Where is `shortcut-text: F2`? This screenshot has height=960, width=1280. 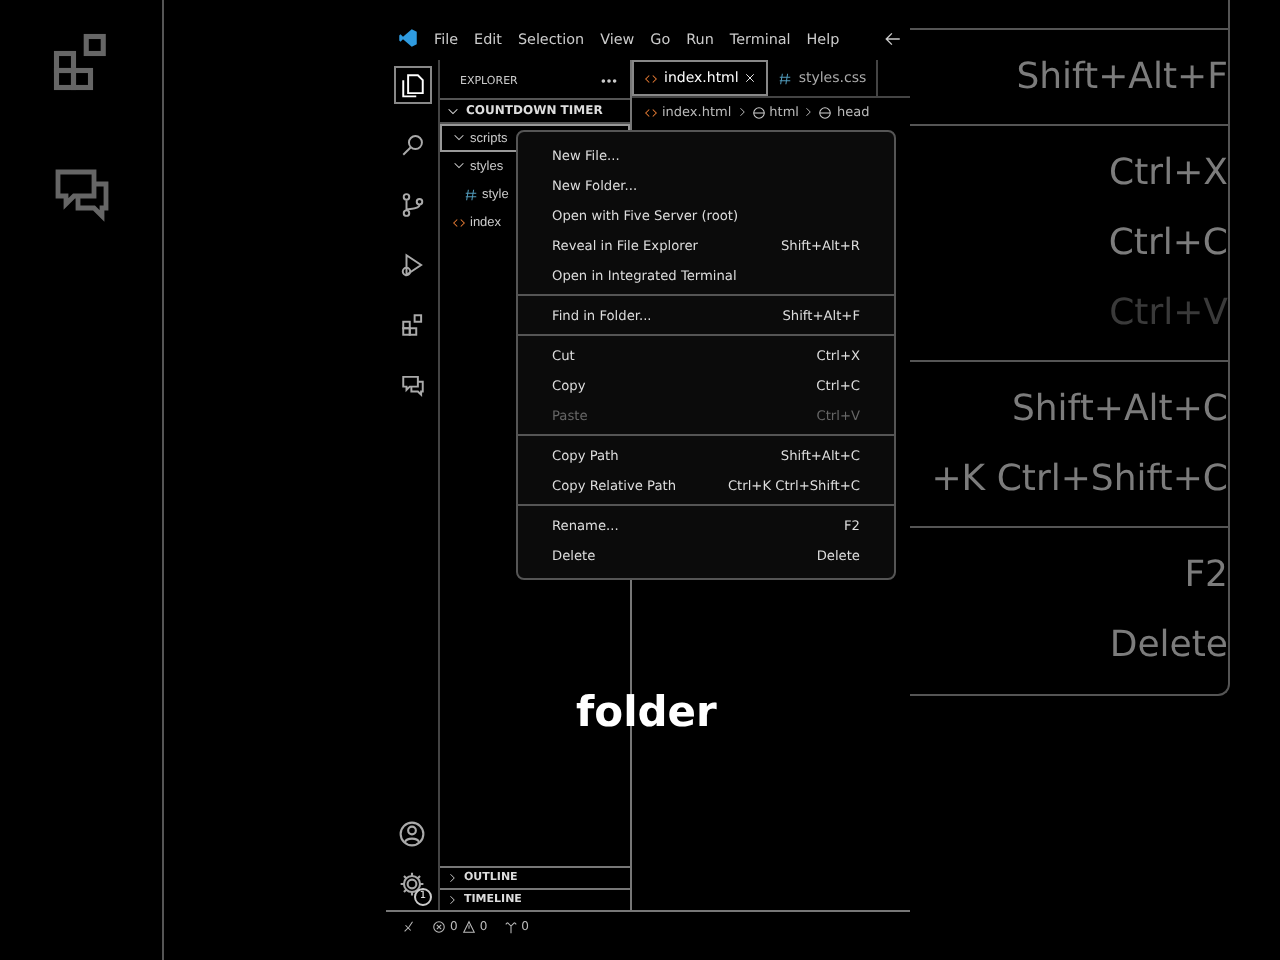
shortcut-text: F2 is located at coordinates (1206, 576).